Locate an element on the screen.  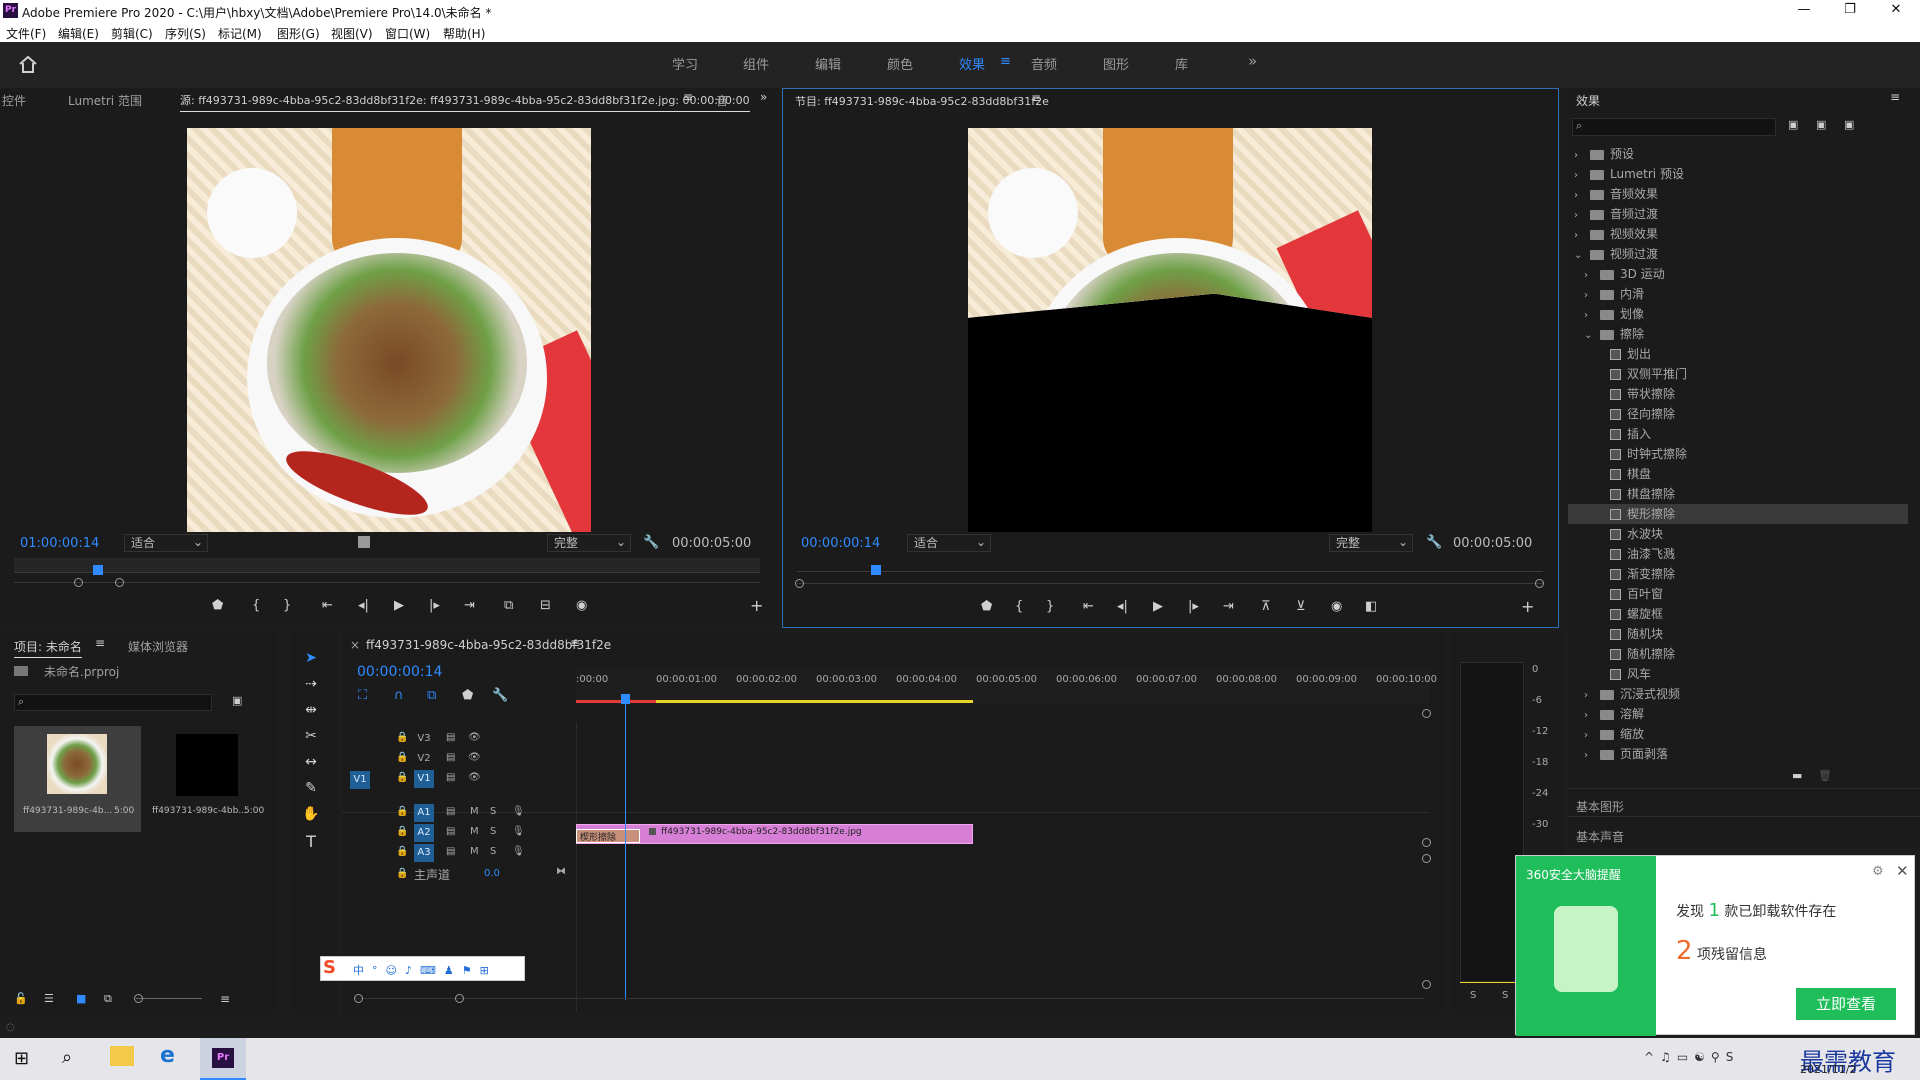
program-zoom-scrollbar is located at coordinates (1170, 583).